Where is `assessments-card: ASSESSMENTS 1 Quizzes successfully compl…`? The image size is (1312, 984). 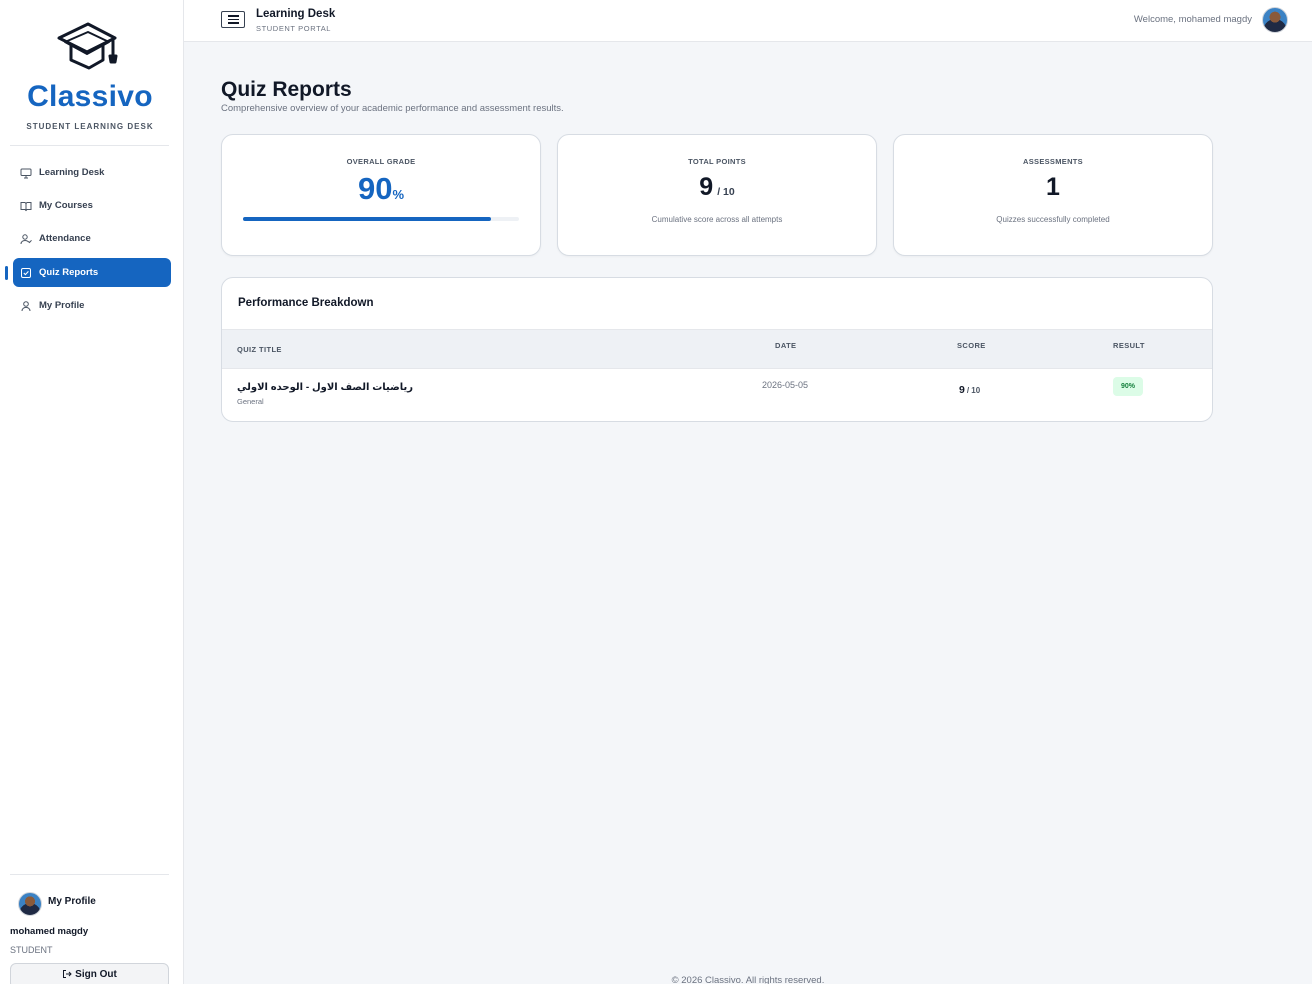
assessments-card: ASSESSMENTS 1 Quizzes successfully compl… is located at coordinates (1053, 195).